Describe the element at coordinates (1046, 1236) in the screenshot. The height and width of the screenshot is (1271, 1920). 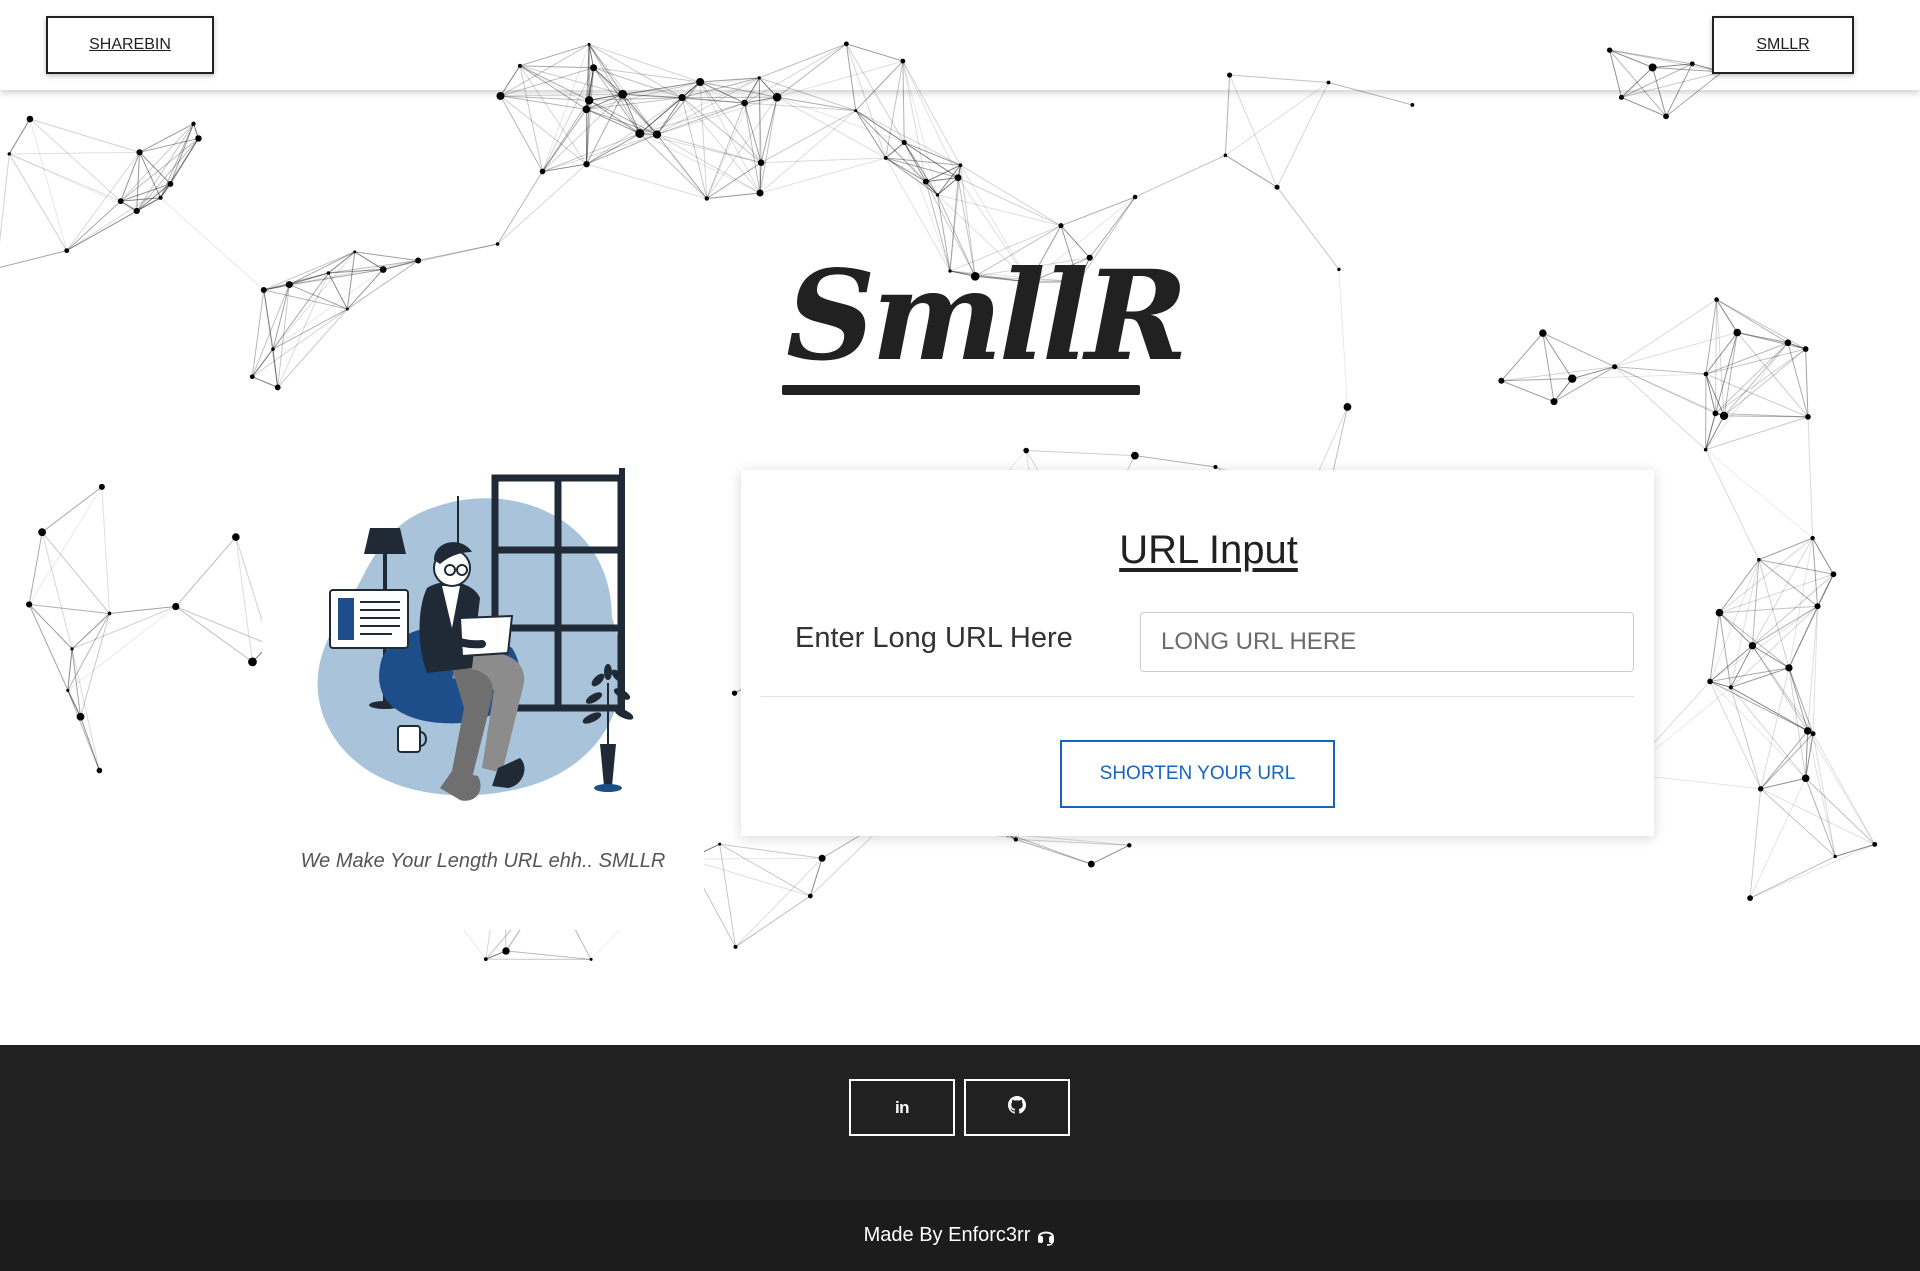
I see `headset-icon` at that location.